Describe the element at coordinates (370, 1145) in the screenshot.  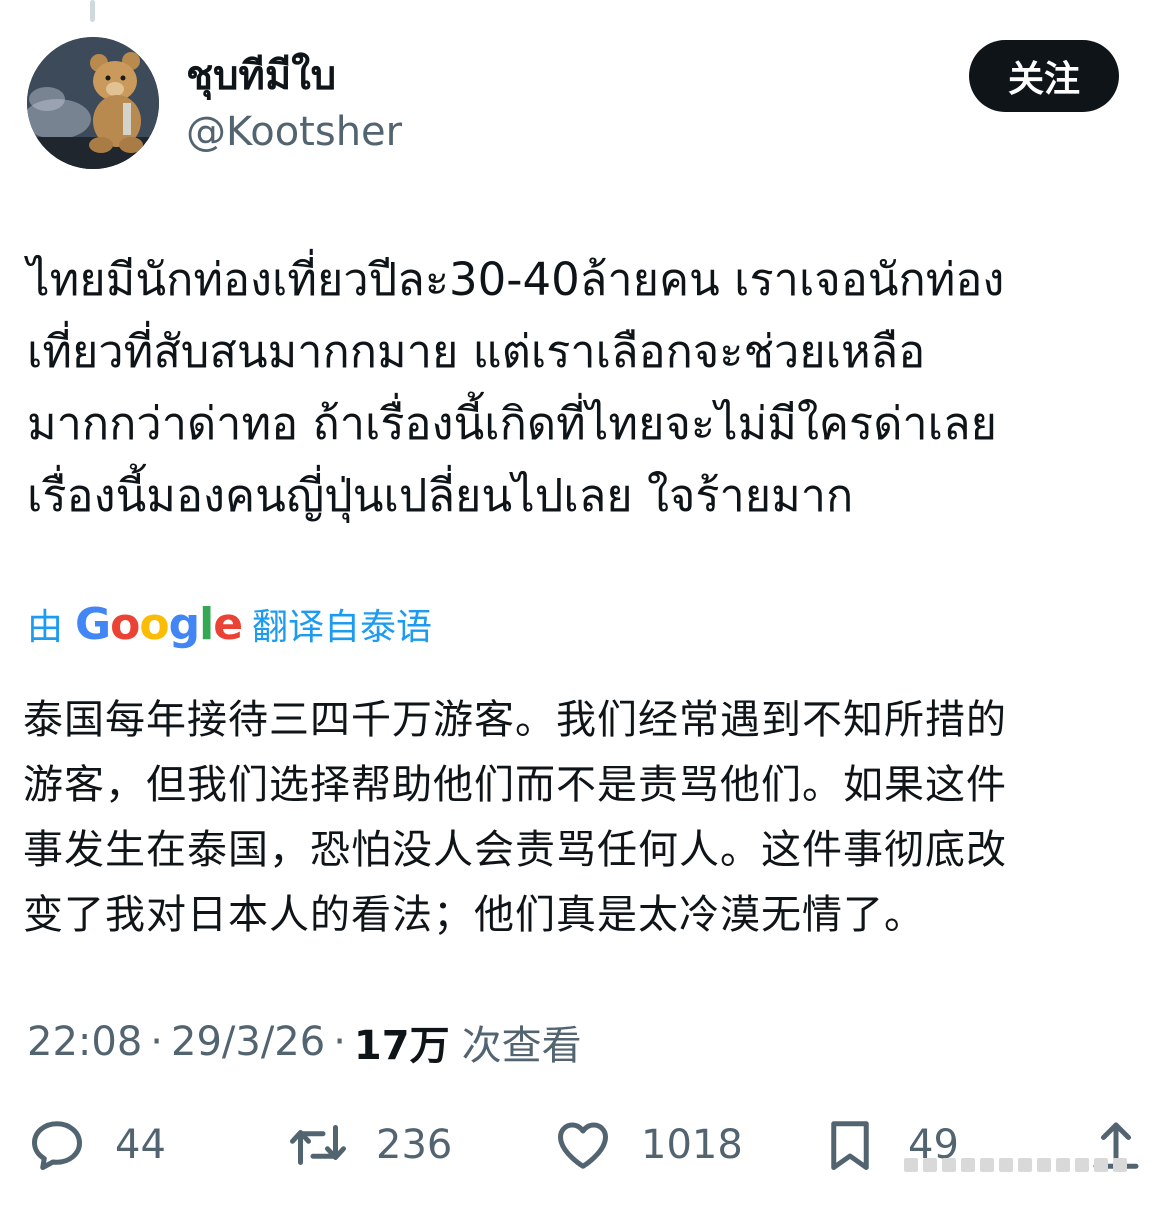
I see `retweet-button: 236` at that location.